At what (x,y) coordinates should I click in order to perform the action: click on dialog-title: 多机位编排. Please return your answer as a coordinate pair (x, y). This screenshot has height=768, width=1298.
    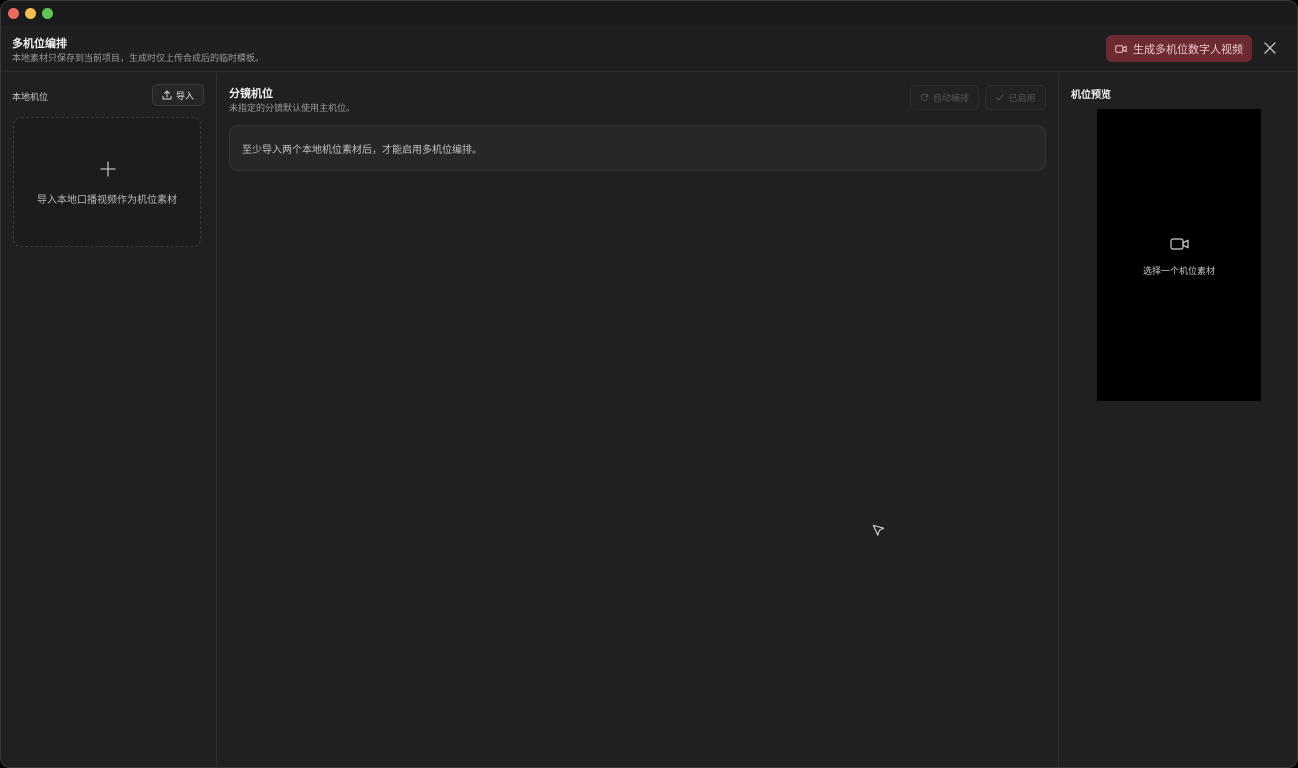
    Looking at the image, I should click on (39, 43).